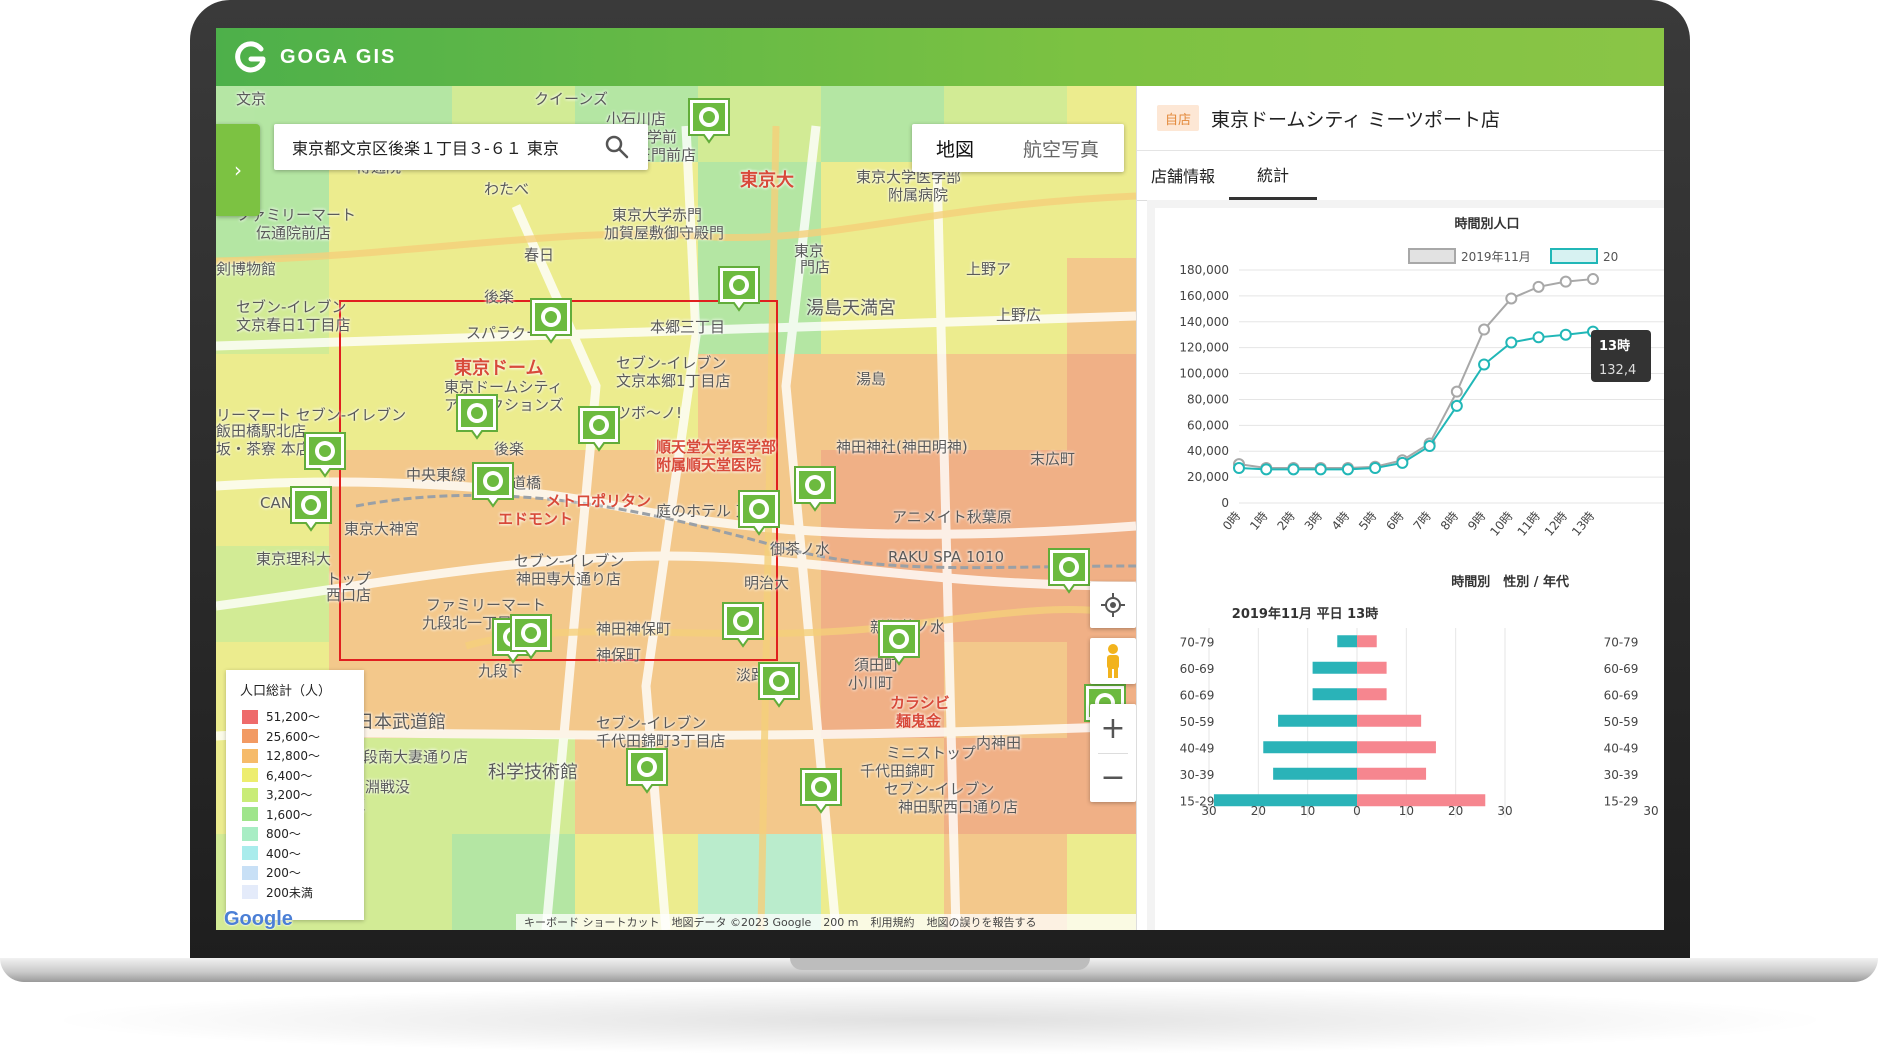 The image size is (1878, 1055). Describe the element at coordinates (1197, 748) in the screenshot. I see `age-label-left: 40-49` at that location.